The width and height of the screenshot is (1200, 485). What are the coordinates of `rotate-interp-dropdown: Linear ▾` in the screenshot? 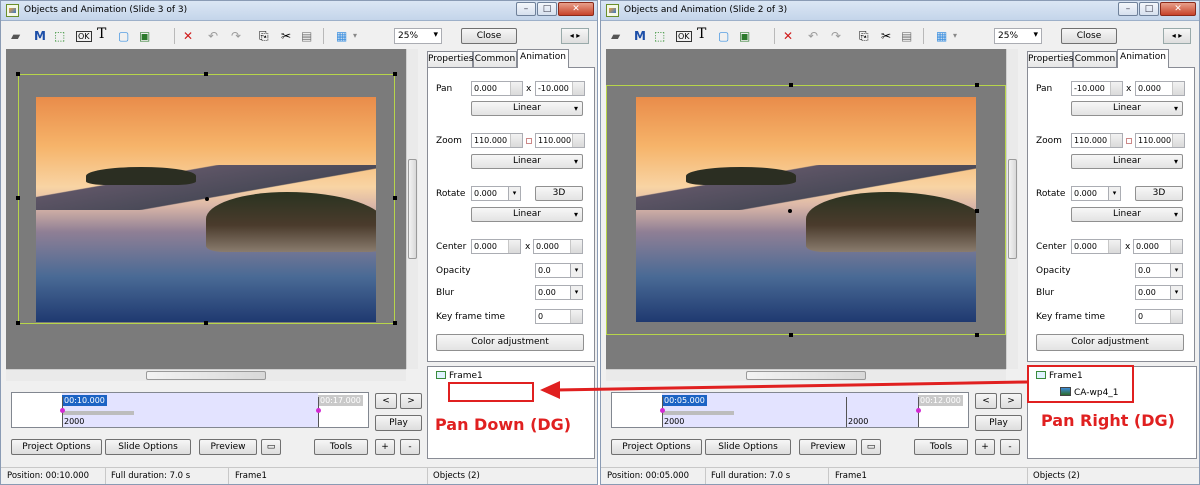 It's located at (1127, 214).